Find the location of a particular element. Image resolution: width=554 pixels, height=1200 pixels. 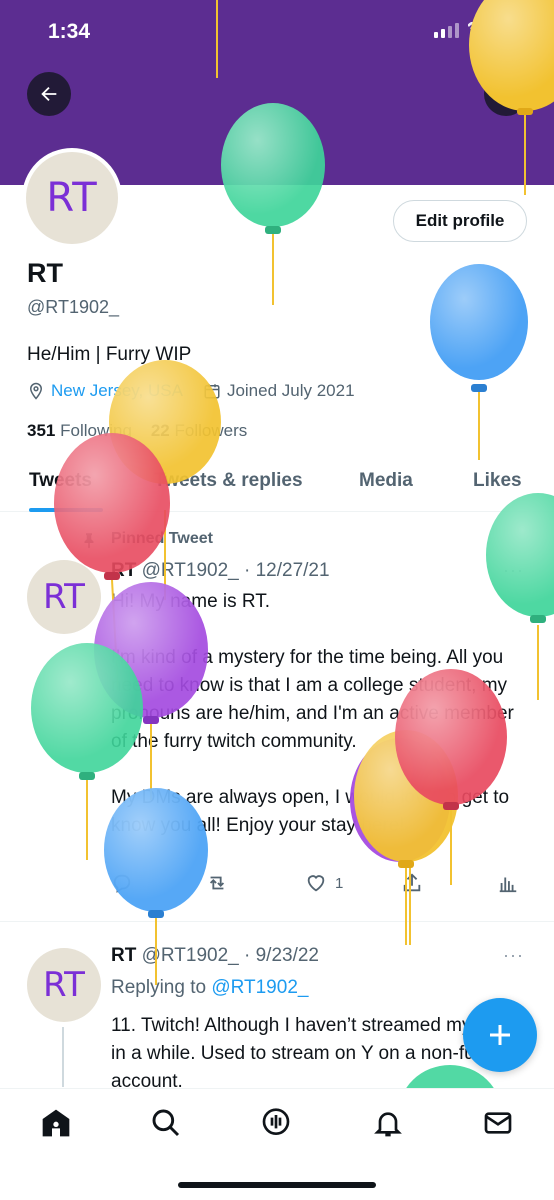

arrow-left-icon is located at coordinates (49, 94).